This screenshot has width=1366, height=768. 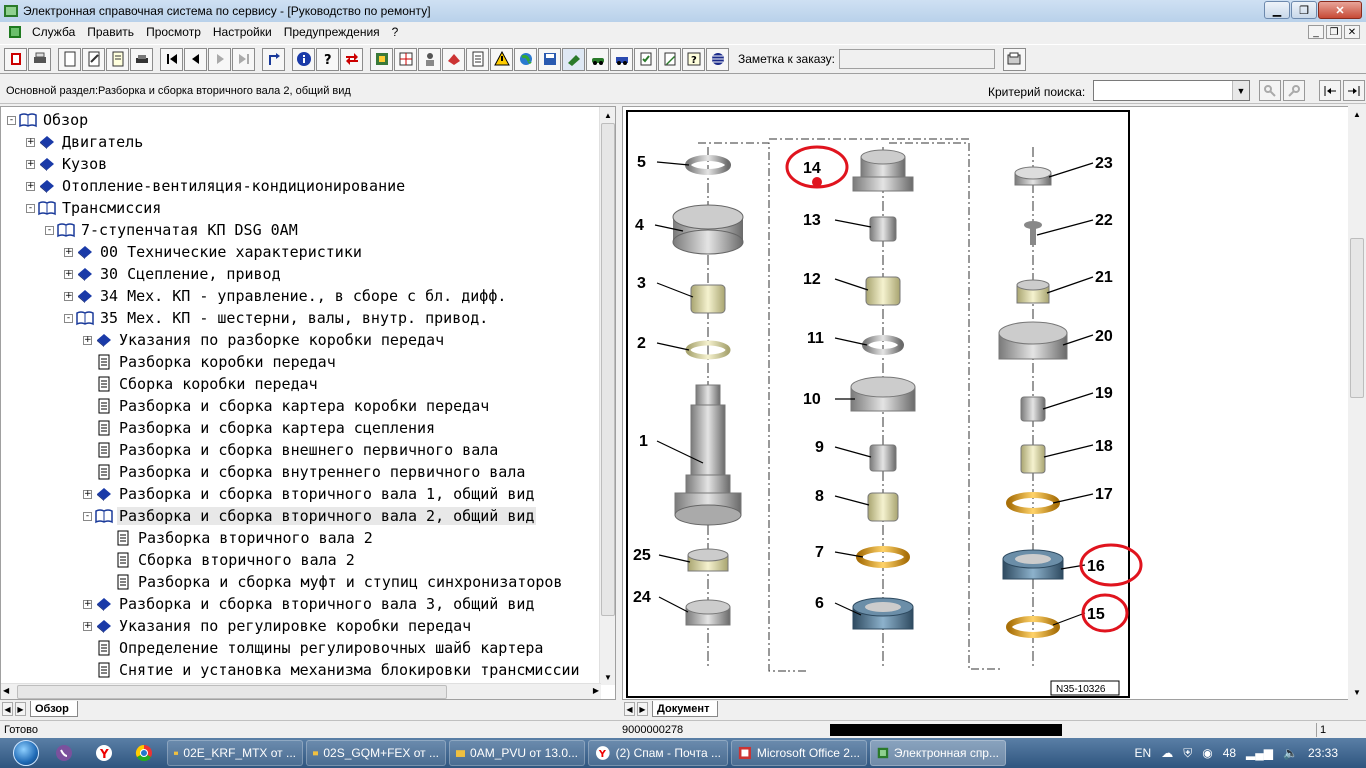 What do you see at coordinates (1290, 753) in the screenshot?
I see `volume-icon: 🔈` at bounding box center [1290, 753].